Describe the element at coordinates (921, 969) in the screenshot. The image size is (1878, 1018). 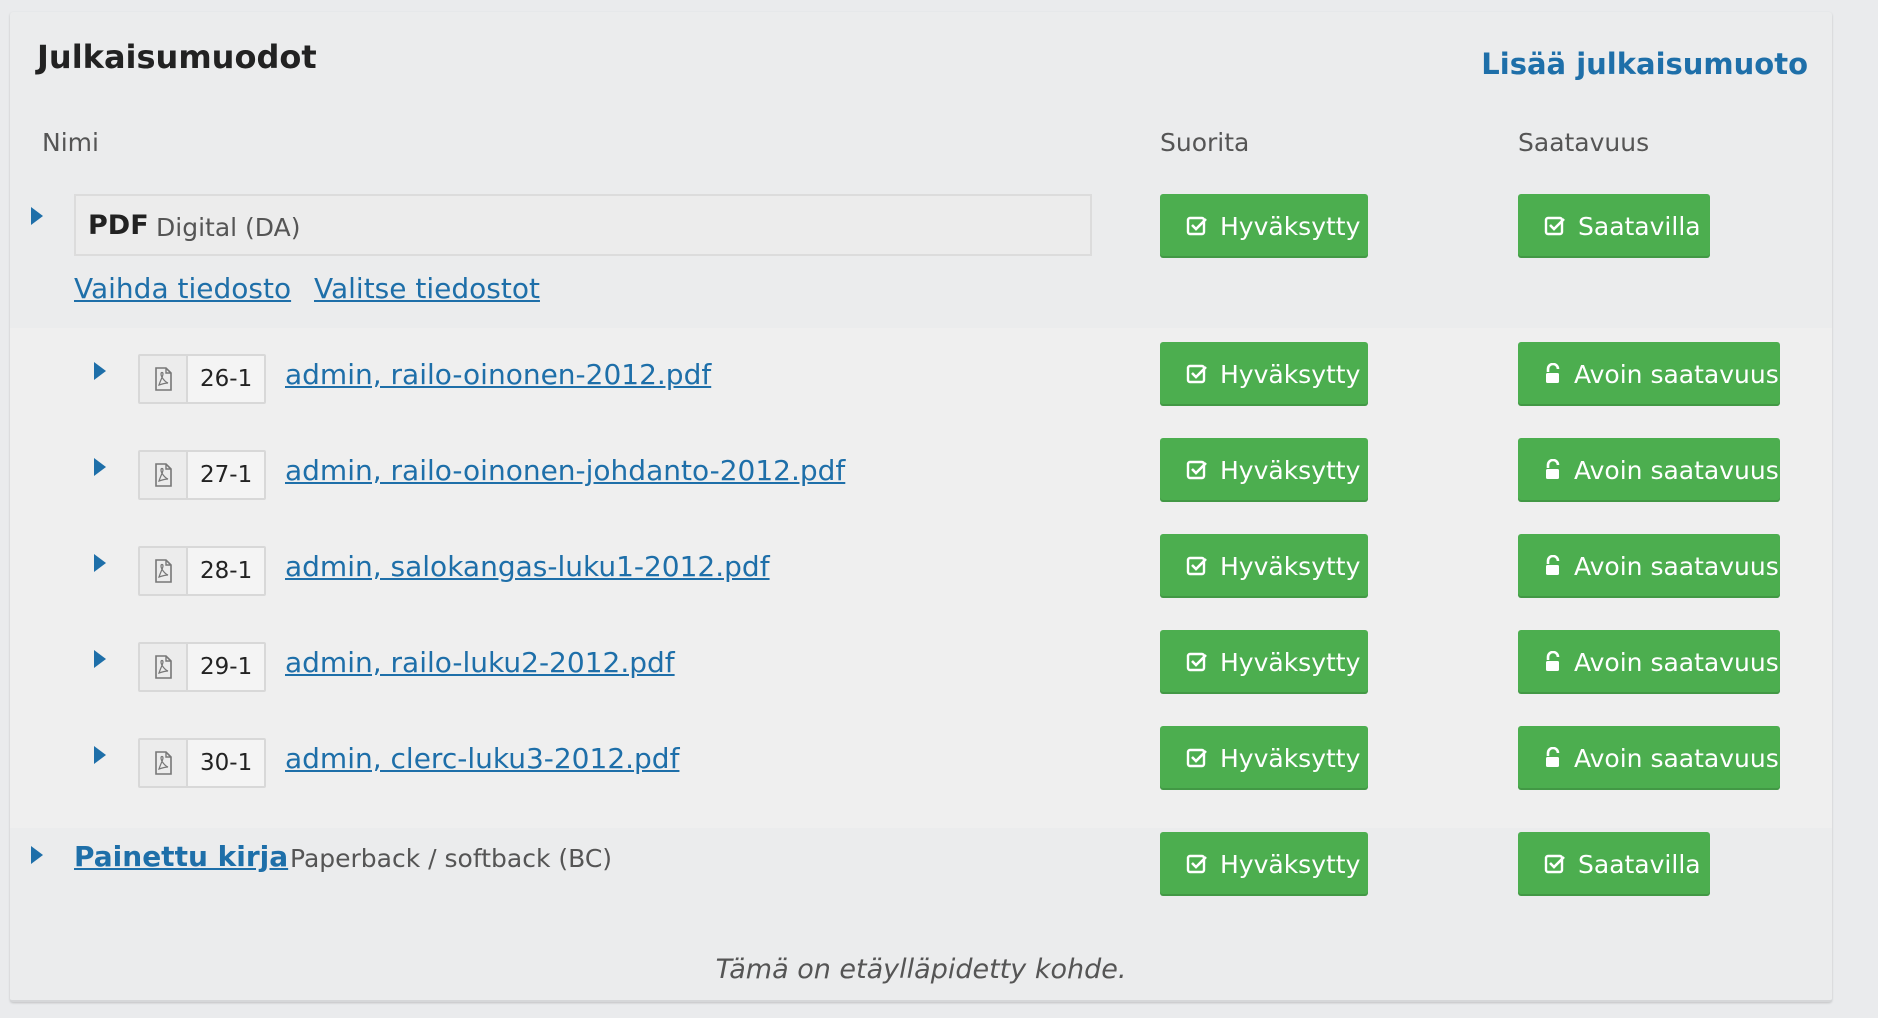
I see `footer-note: Tämä on etäylläpidetty kohde.` at that location.